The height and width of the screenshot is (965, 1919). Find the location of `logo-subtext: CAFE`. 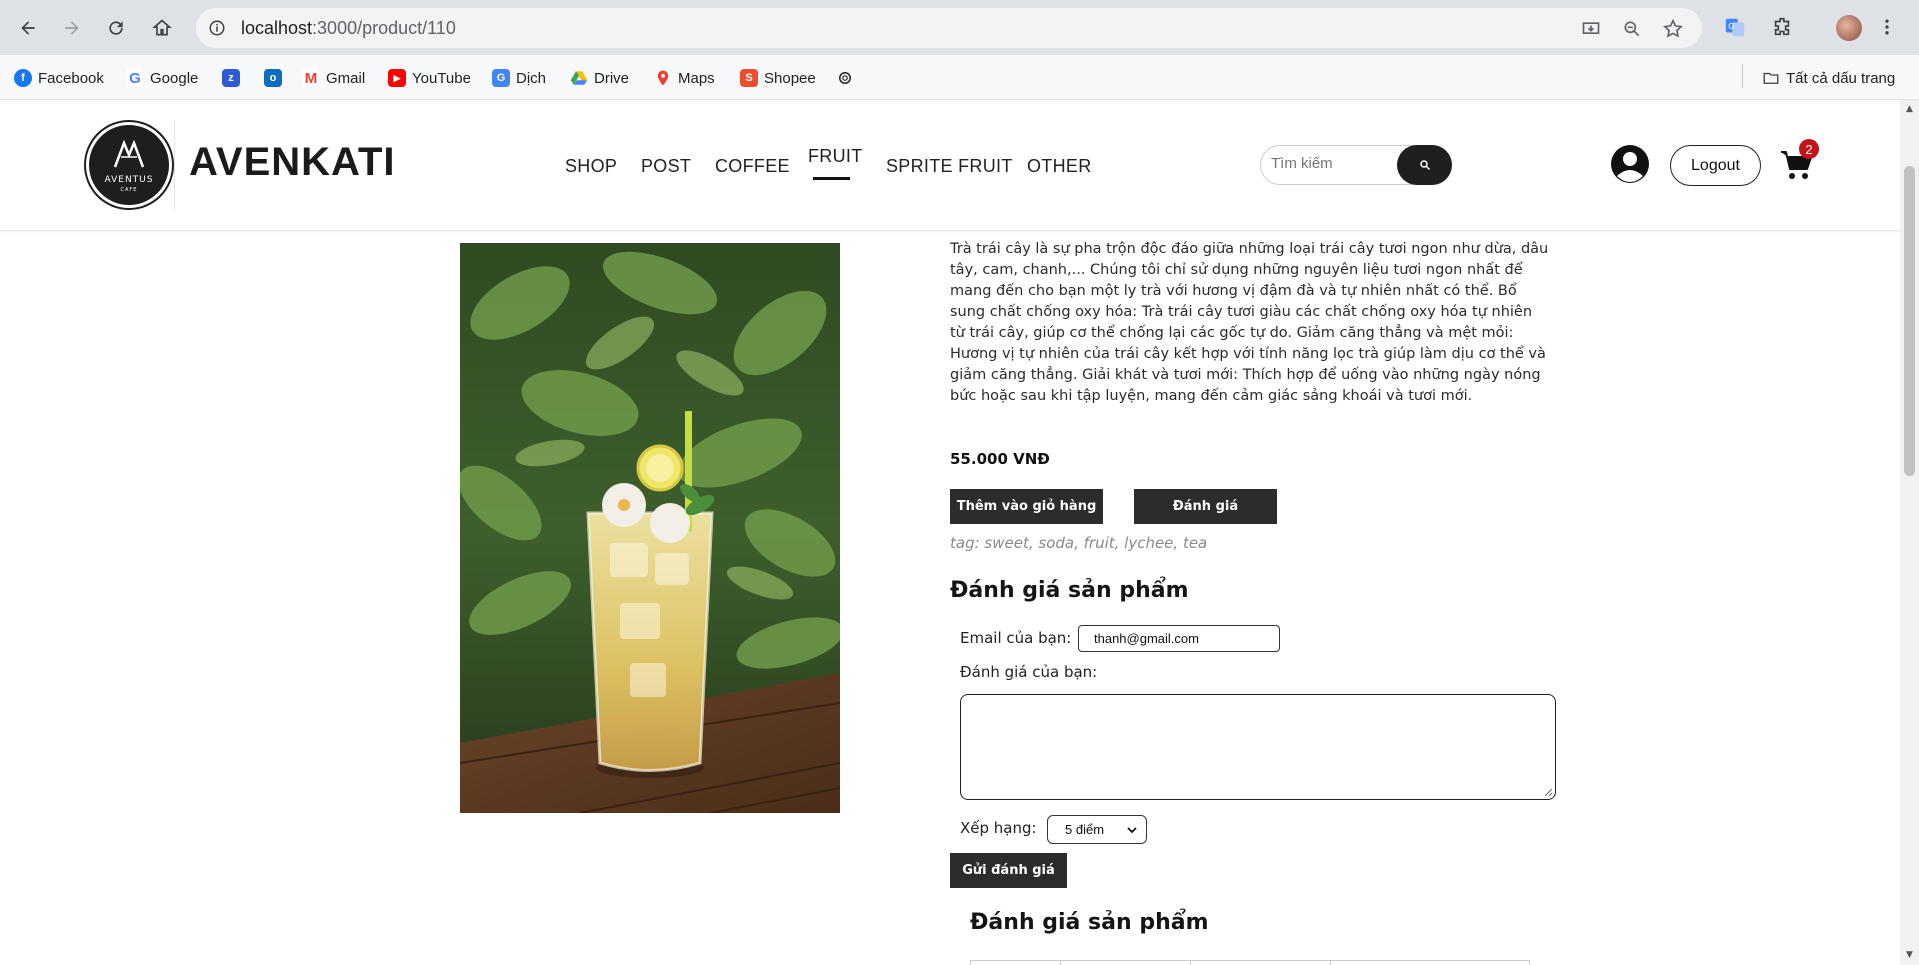

logo-subtext: CAFE is located at coordinates (129, 190).